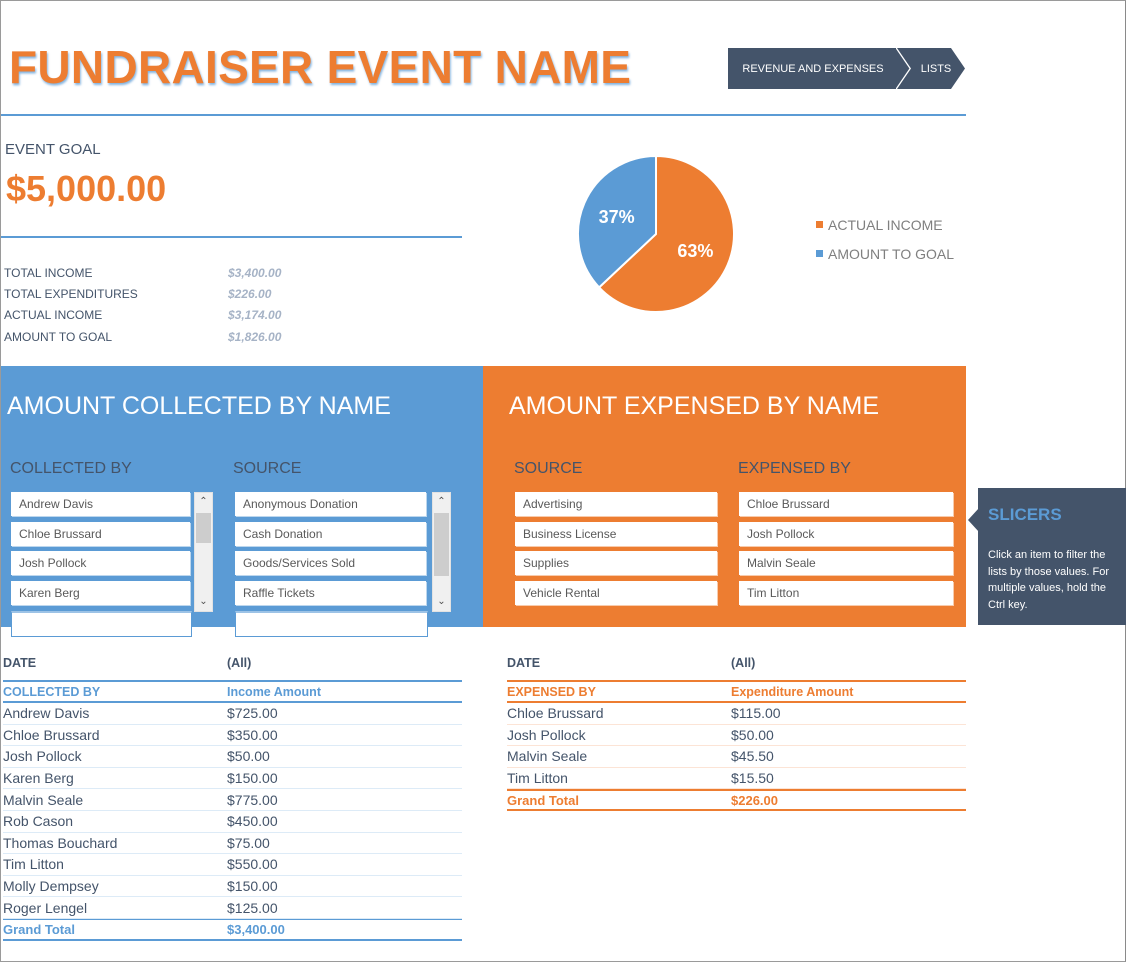 This screenshot has width=1126, height=962. I want to click on legend-swatch-blue, so click(819, 253).